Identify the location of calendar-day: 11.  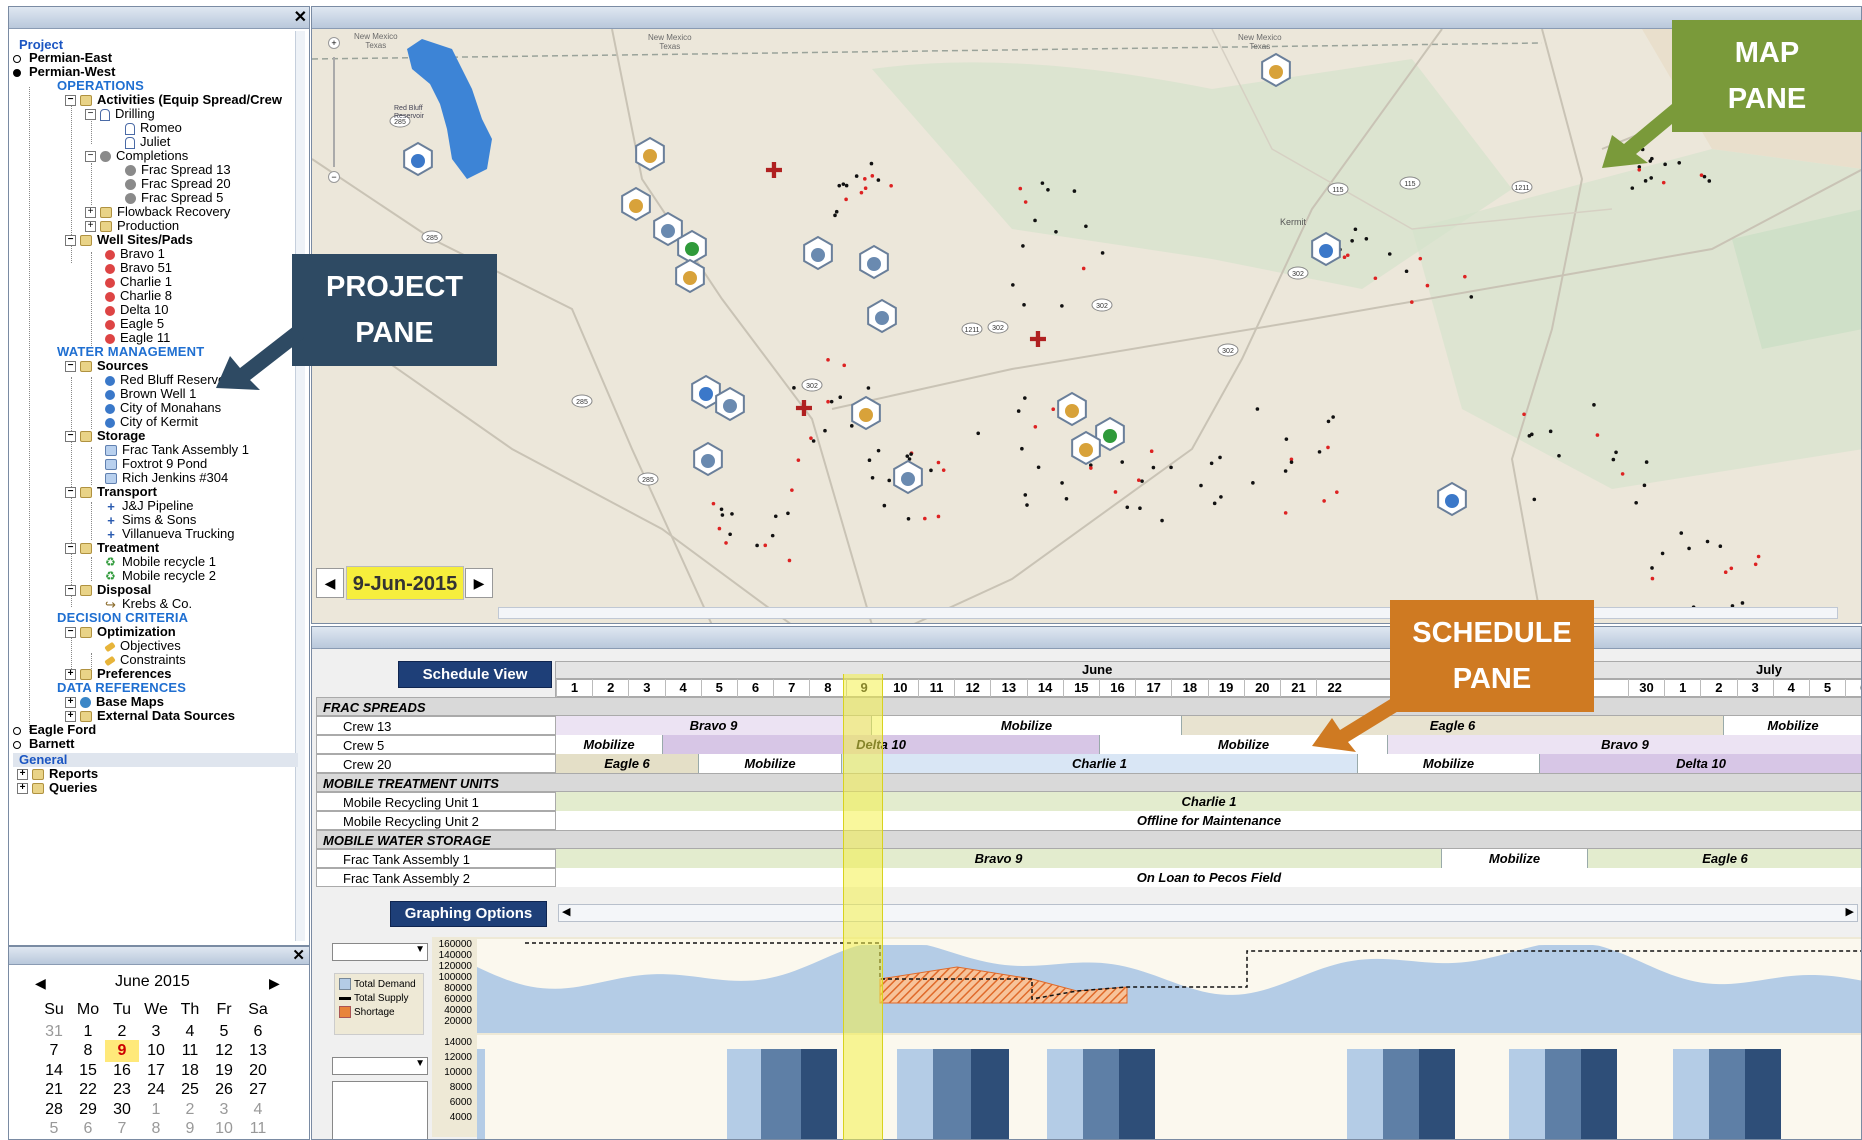
(258, 1129).